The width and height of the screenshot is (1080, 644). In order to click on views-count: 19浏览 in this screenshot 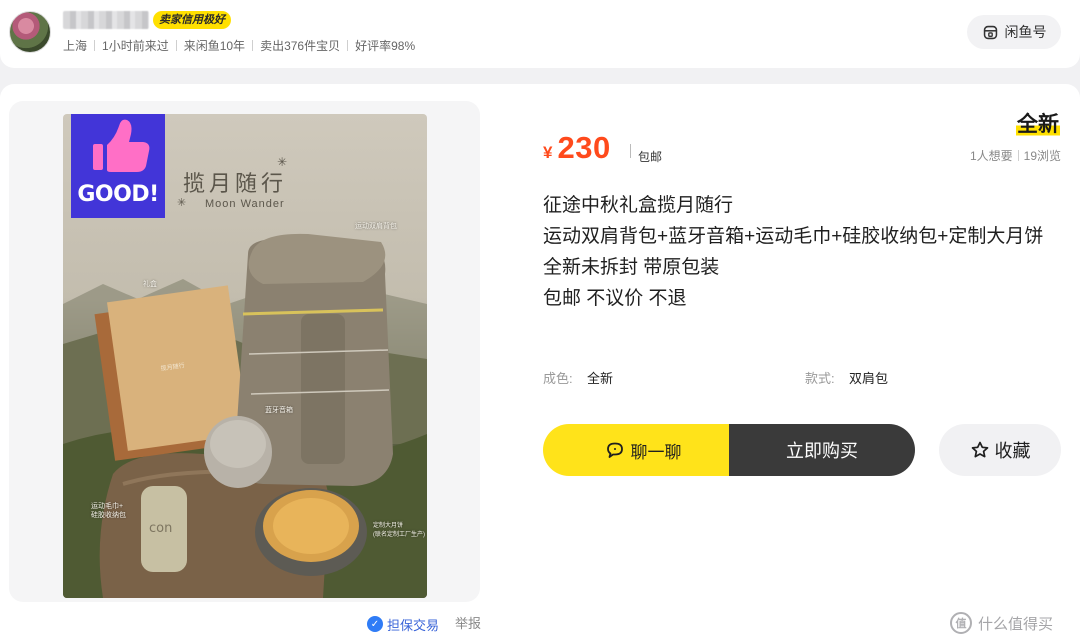, I will do `click(1042, 156)`.